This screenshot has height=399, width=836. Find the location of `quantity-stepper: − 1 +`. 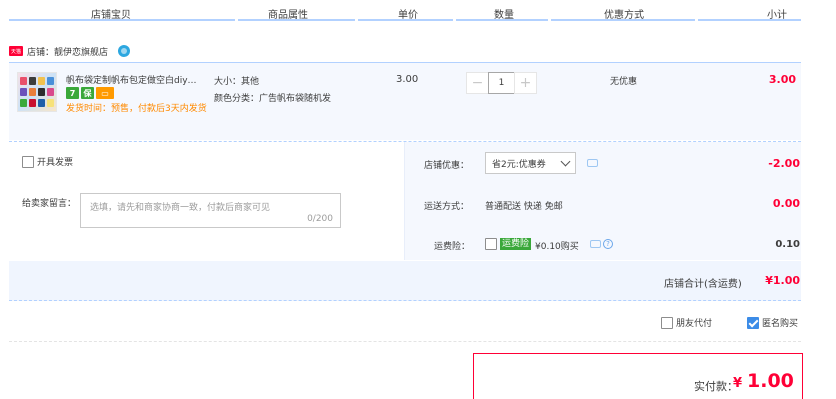

quantity-stepper: − 1 + is located at coordinates (501, 83).